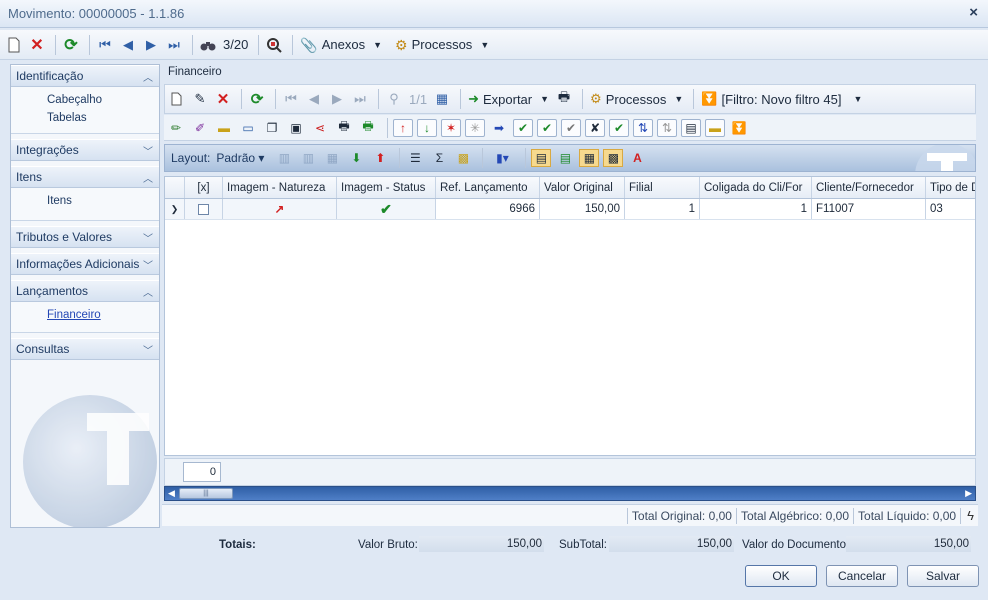 The image size is (988, 600). What do you see at coordinates (739, 128) in the screenshot?
I see `filter-icon: ⏬` at bounding box center [739, 128].